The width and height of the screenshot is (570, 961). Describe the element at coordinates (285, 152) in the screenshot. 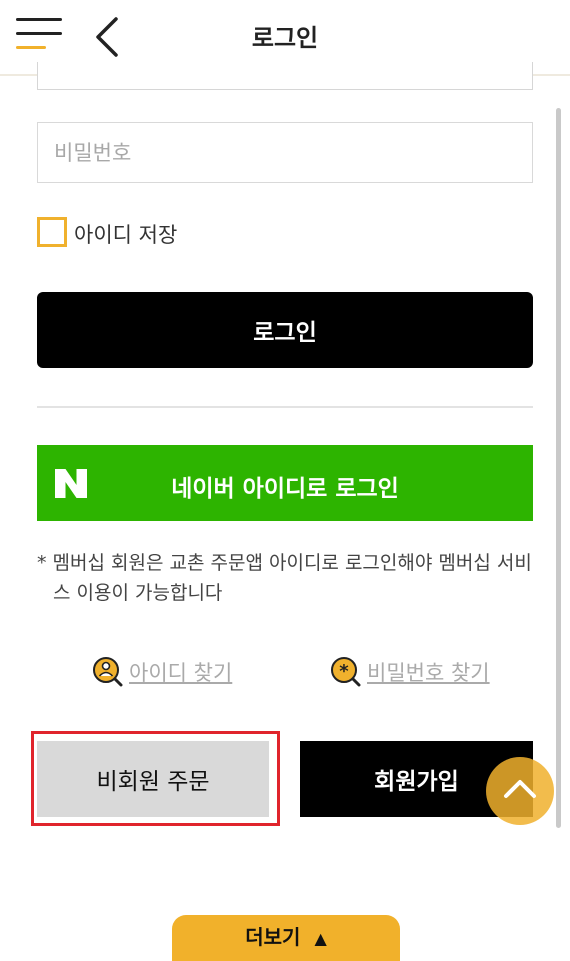

I see `password-input` at that location.